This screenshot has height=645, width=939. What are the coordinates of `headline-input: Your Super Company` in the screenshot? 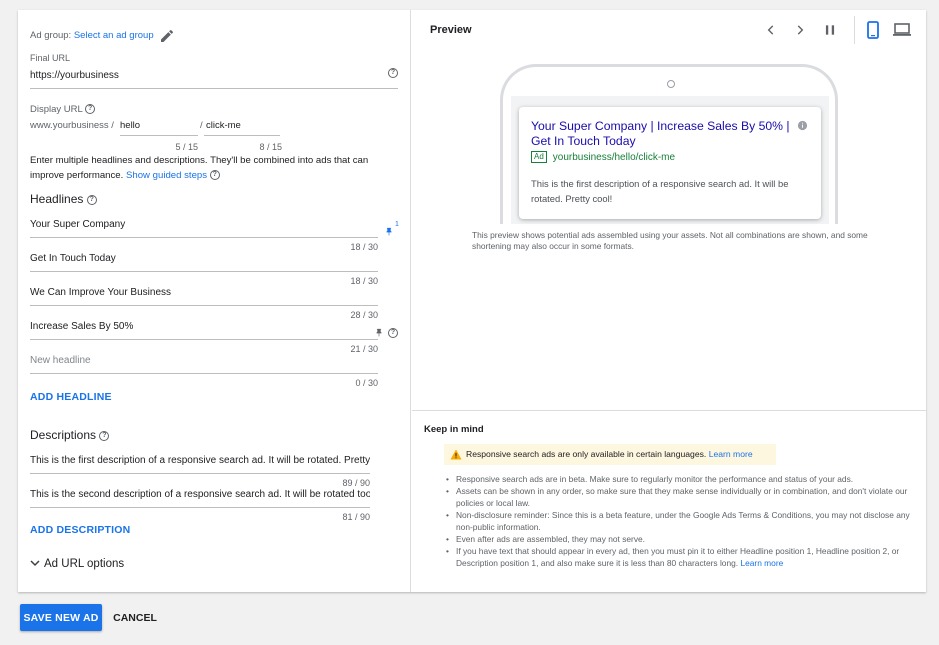 It's located at (77, 224).